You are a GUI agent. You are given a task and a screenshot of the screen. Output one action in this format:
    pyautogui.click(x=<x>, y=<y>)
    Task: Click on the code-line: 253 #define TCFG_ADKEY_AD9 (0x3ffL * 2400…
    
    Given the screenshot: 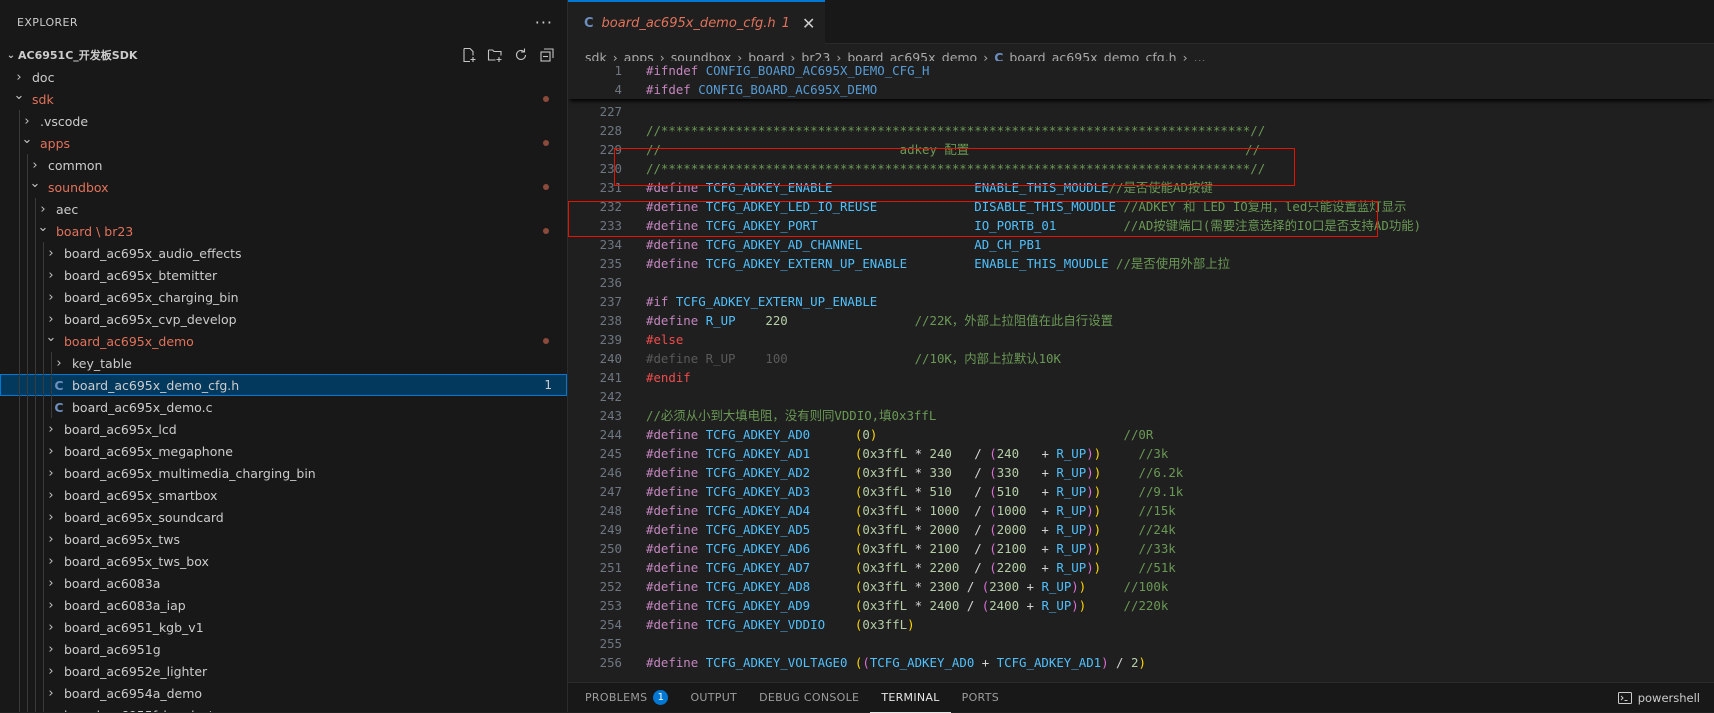 What is the action you would take?
    pyautogui.click(x=1141, y=605)
    